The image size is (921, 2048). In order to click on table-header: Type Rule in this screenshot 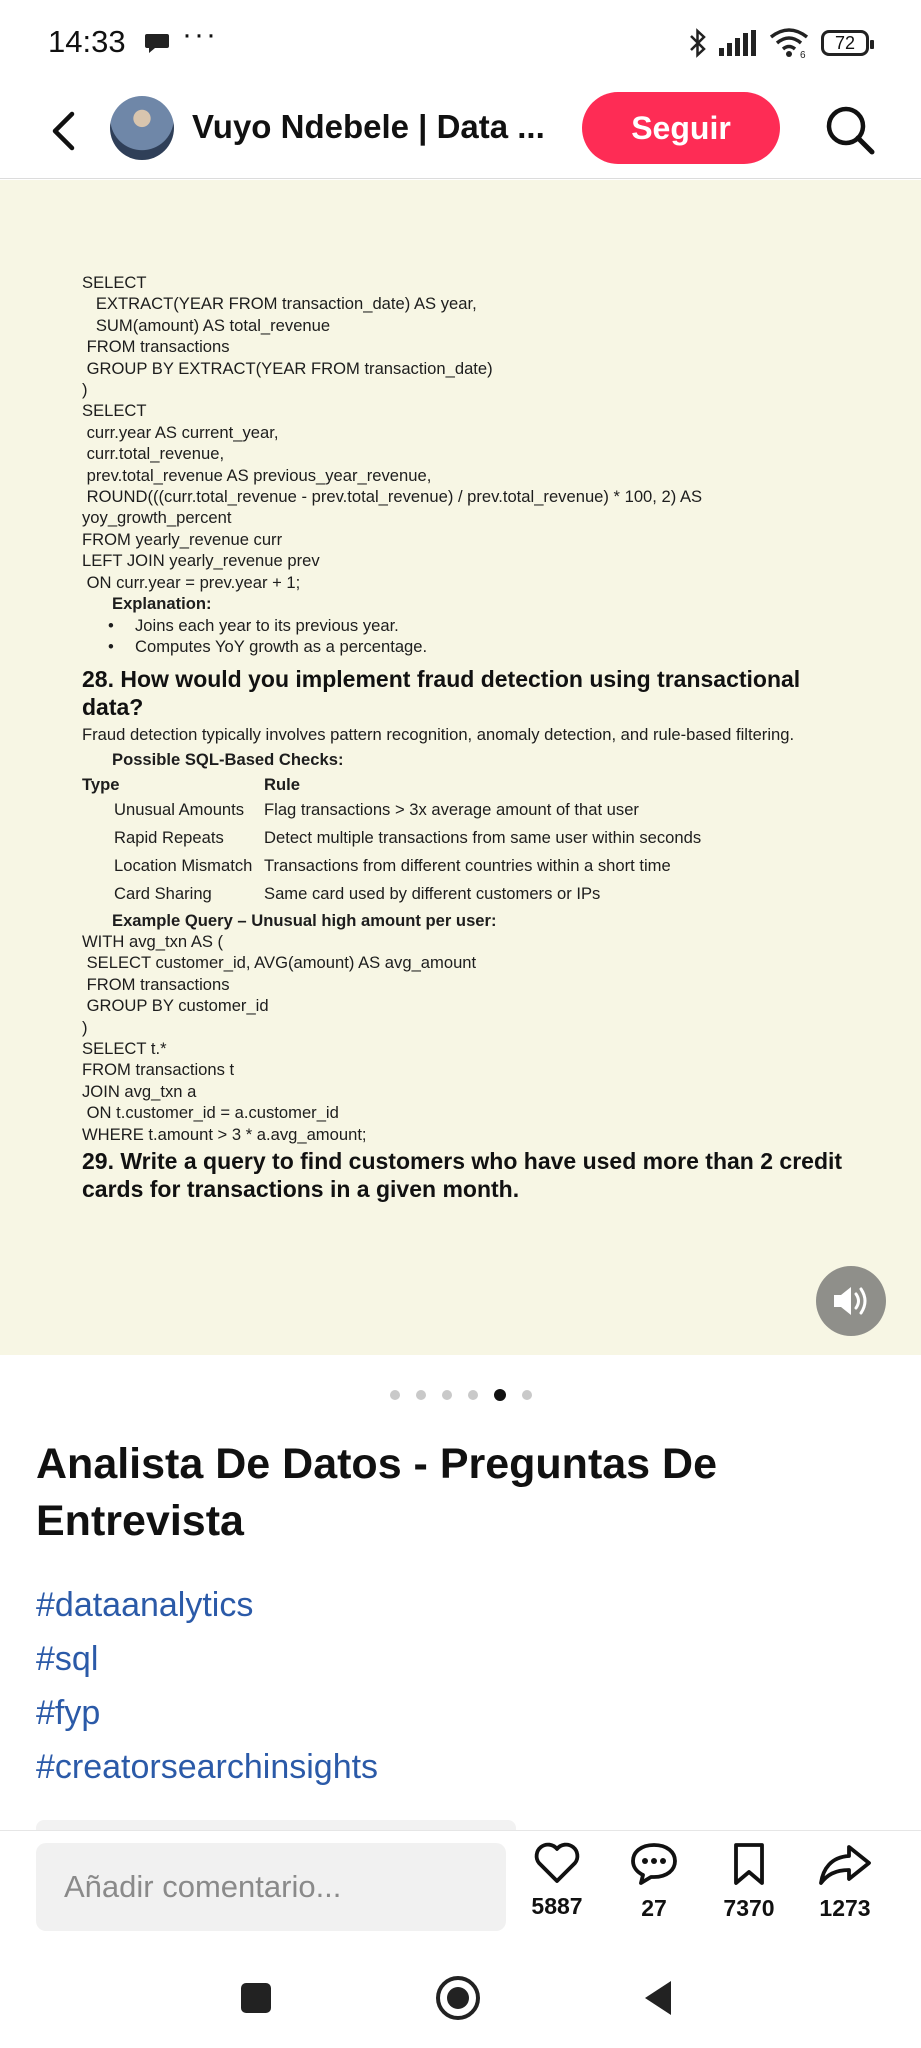, I will do `click(472, 784)`.